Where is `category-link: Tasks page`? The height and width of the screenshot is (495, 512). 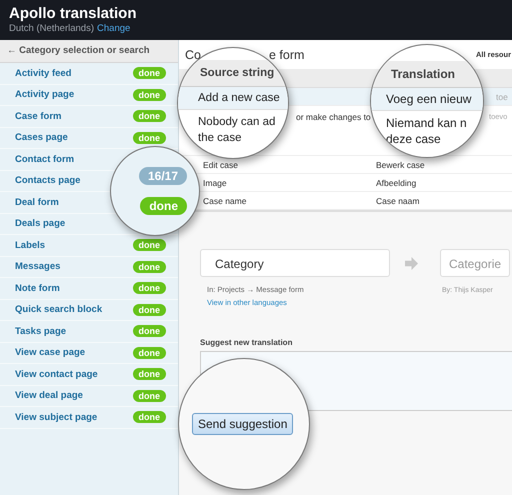
category-link: Tasks page is located at coordinates (40, 331).